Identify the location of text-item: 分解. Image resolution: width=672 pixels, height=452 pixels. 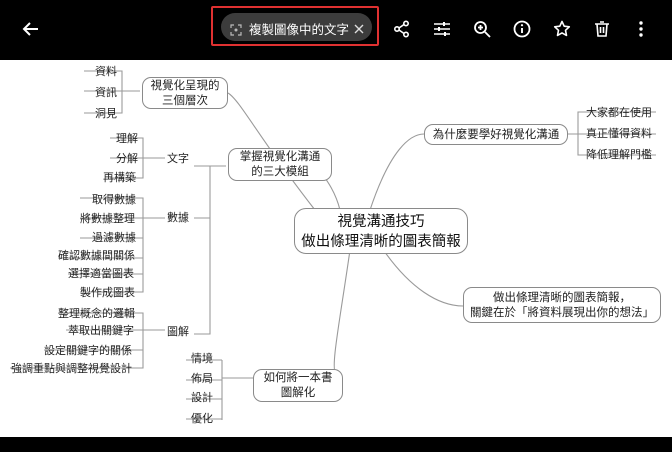
(127, 158).